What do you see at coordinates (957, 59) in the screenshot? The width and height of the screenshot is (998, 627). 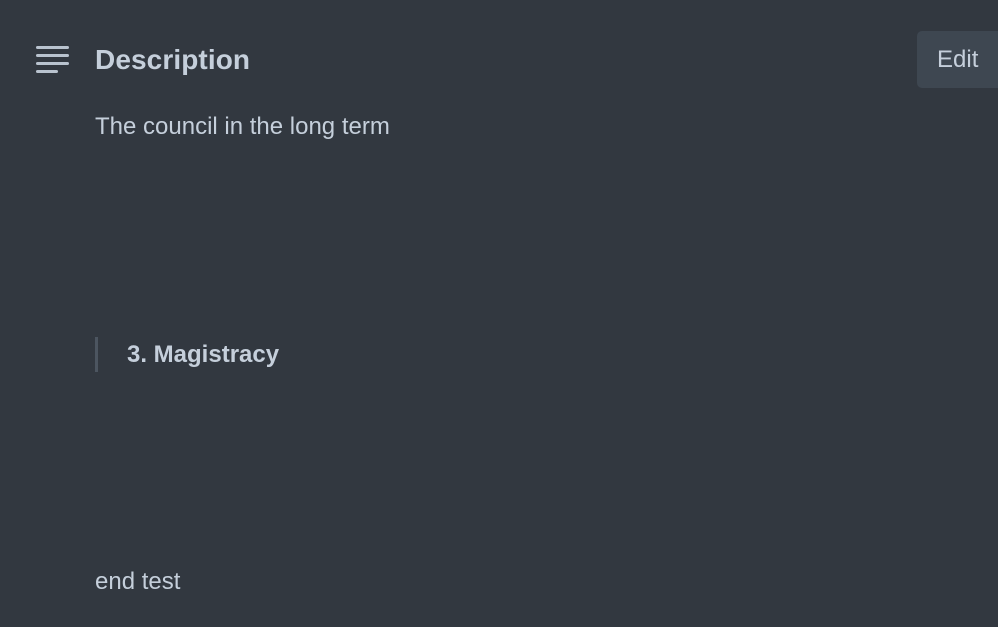 I see `edit-button: Edit` at bounding box center [957, 59].